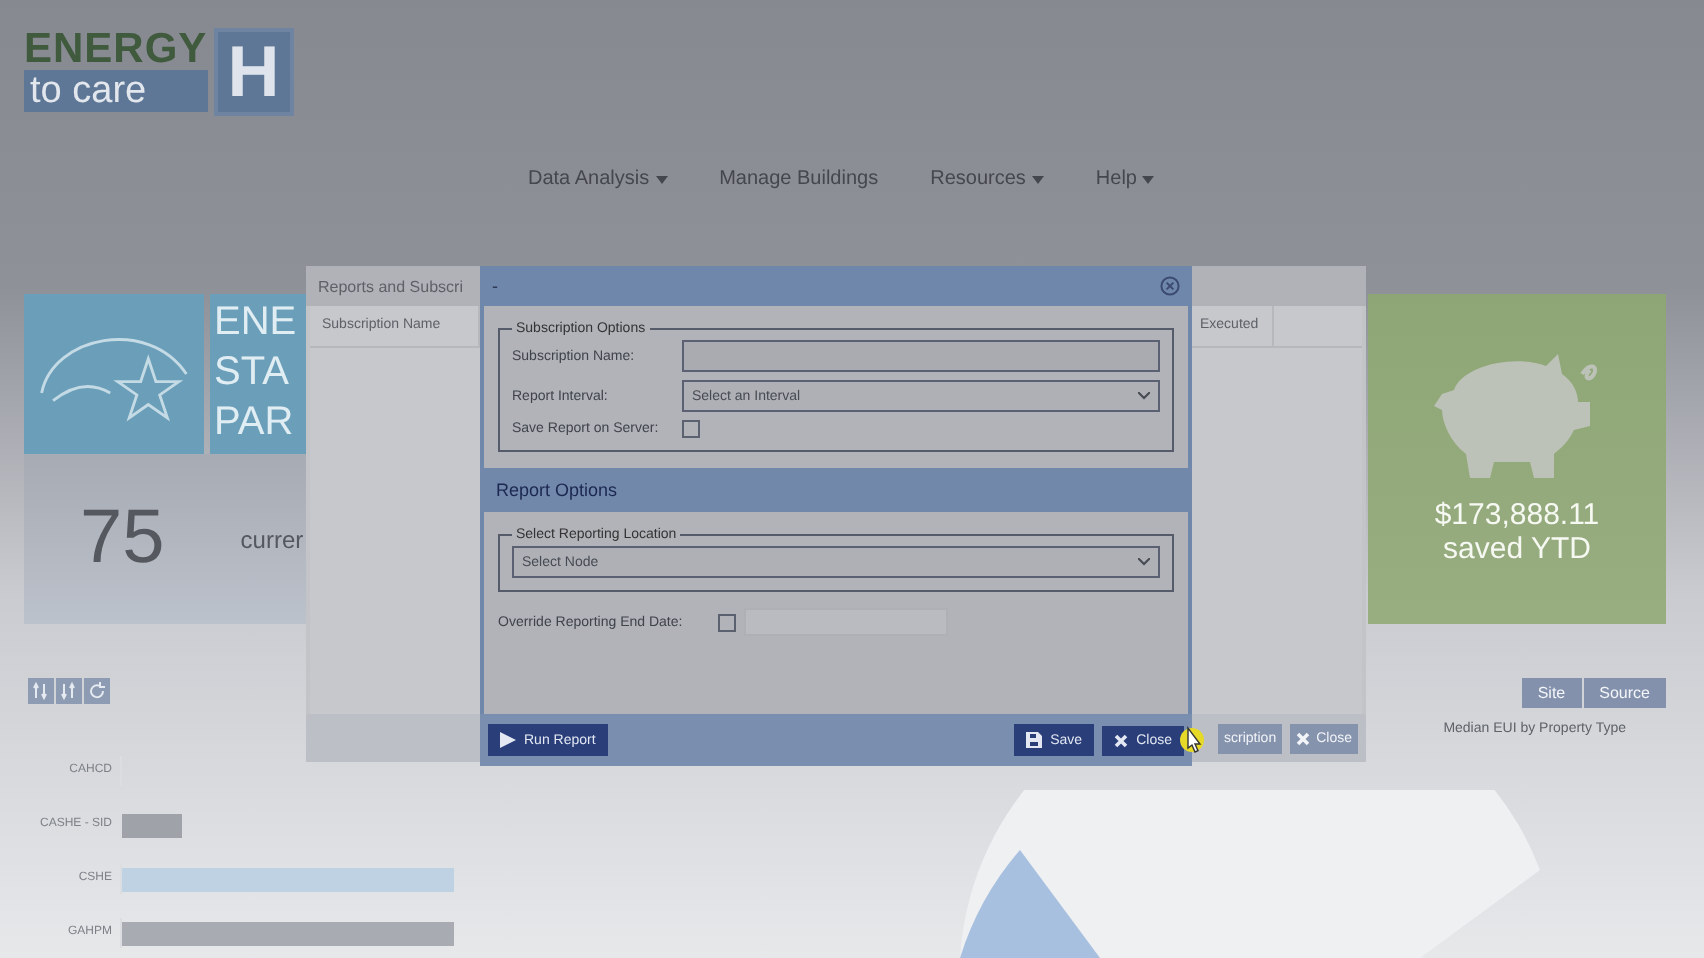 The width and height of the screenshot is (1704, 958). I want to click on logo-text: ENERGY, so click(116, 49).